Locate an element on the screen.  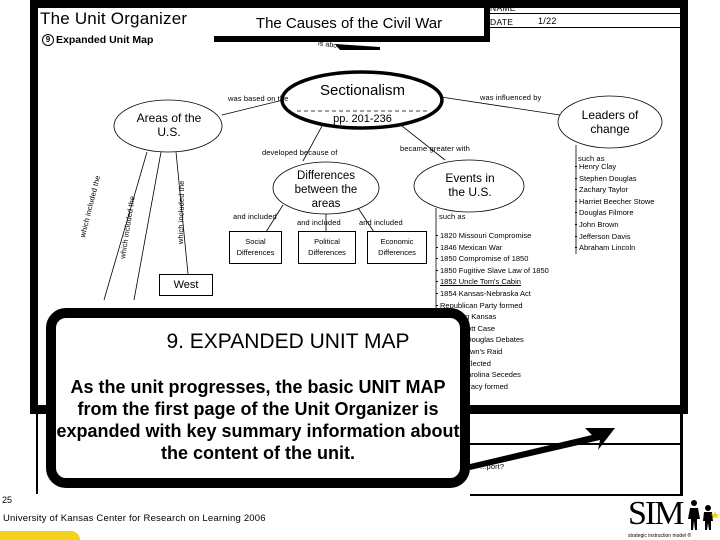
event-item: 1850 Fugitive Slave Law of 1850 is located at coordinates (492, 271).